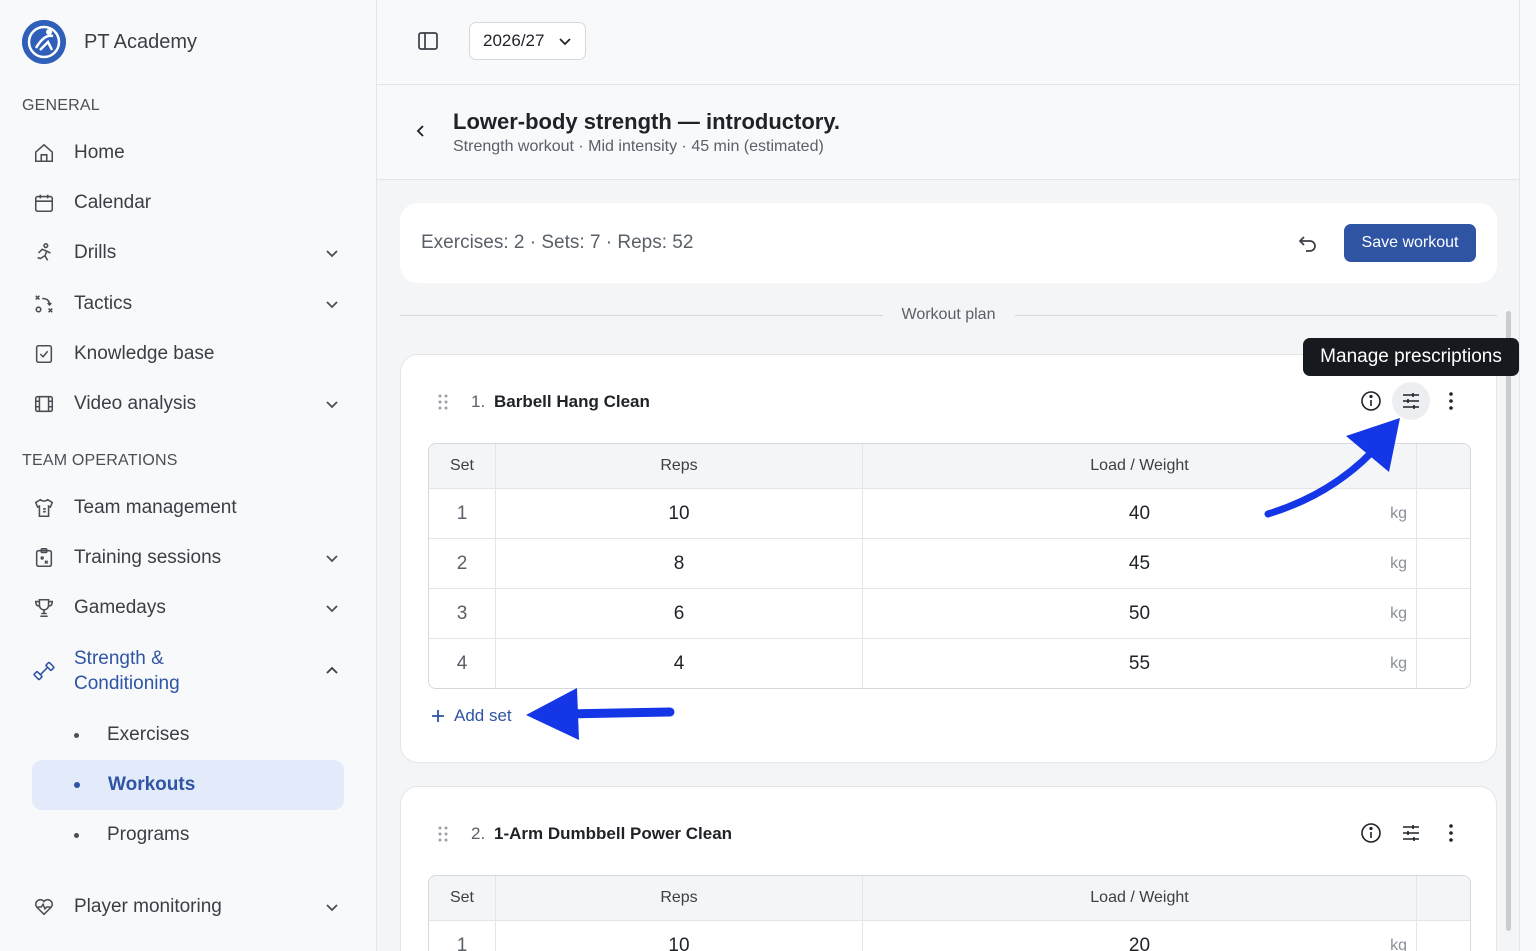  I want to click on set-number: 2, so click(462, 563).